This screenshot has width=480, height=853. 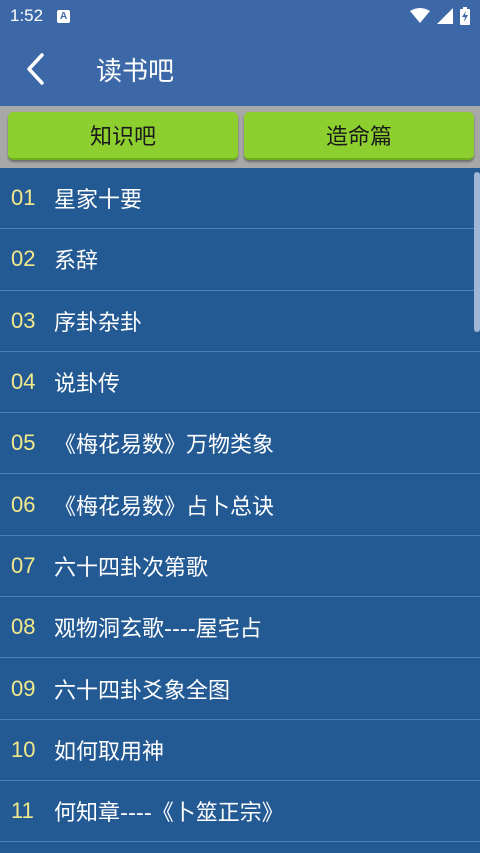 I want to click on list-item: 05 《梅花易数》万物类象, so click(x=240, y=444).